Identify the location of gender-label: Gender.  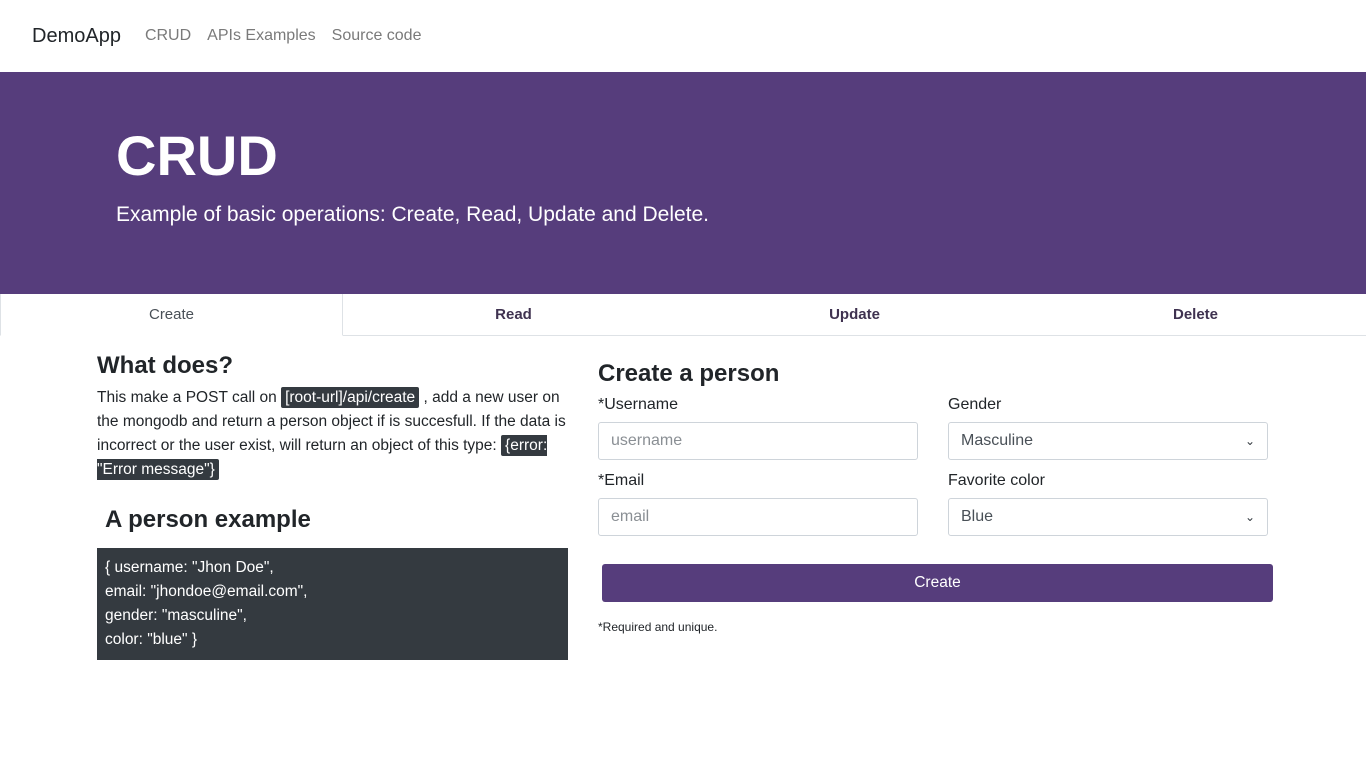
(975, 404).